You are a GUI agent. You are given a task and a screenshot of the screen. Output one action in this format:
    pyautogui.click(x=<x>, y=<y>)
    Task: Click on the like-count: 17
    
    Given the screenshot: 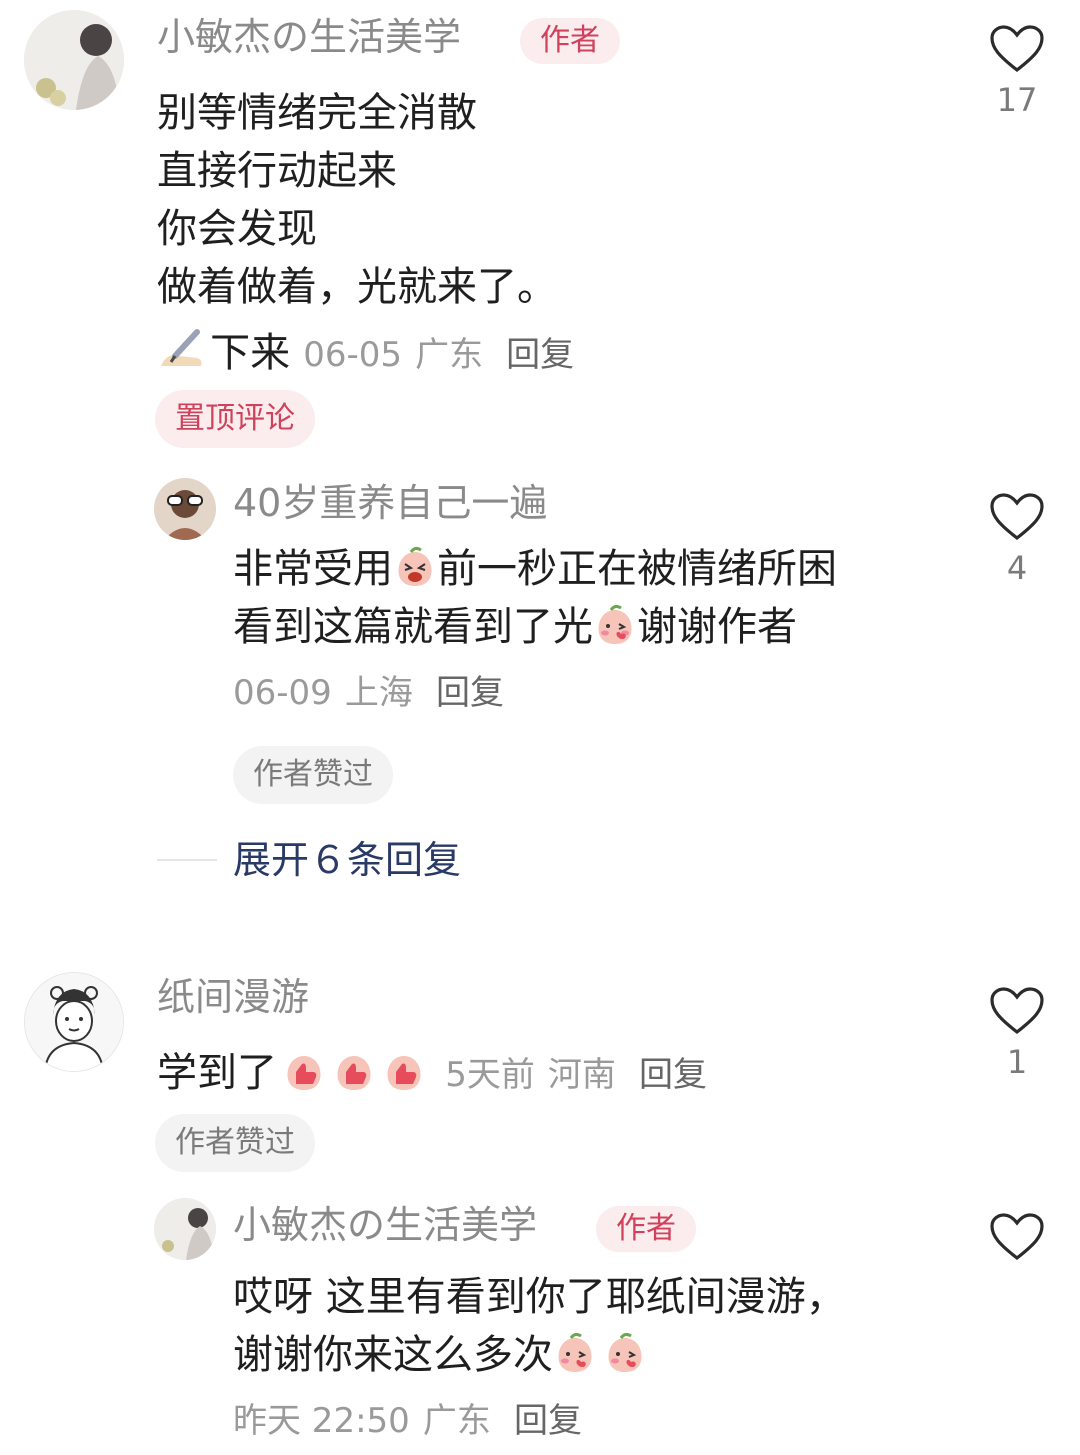 What is the action you would take?
    pyautogui.click(x=1017, y=100)
    